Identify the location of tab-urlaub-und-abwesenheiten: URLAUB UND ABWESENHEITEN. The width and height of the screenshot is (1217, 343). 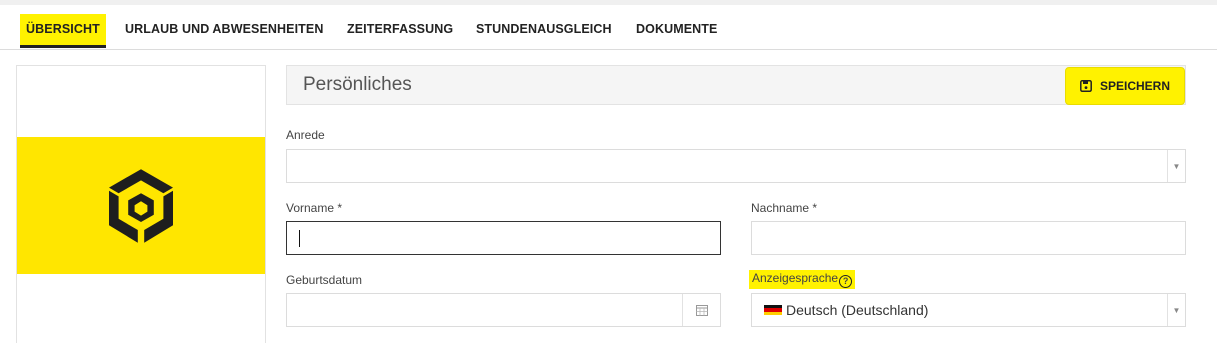
(224, 29).